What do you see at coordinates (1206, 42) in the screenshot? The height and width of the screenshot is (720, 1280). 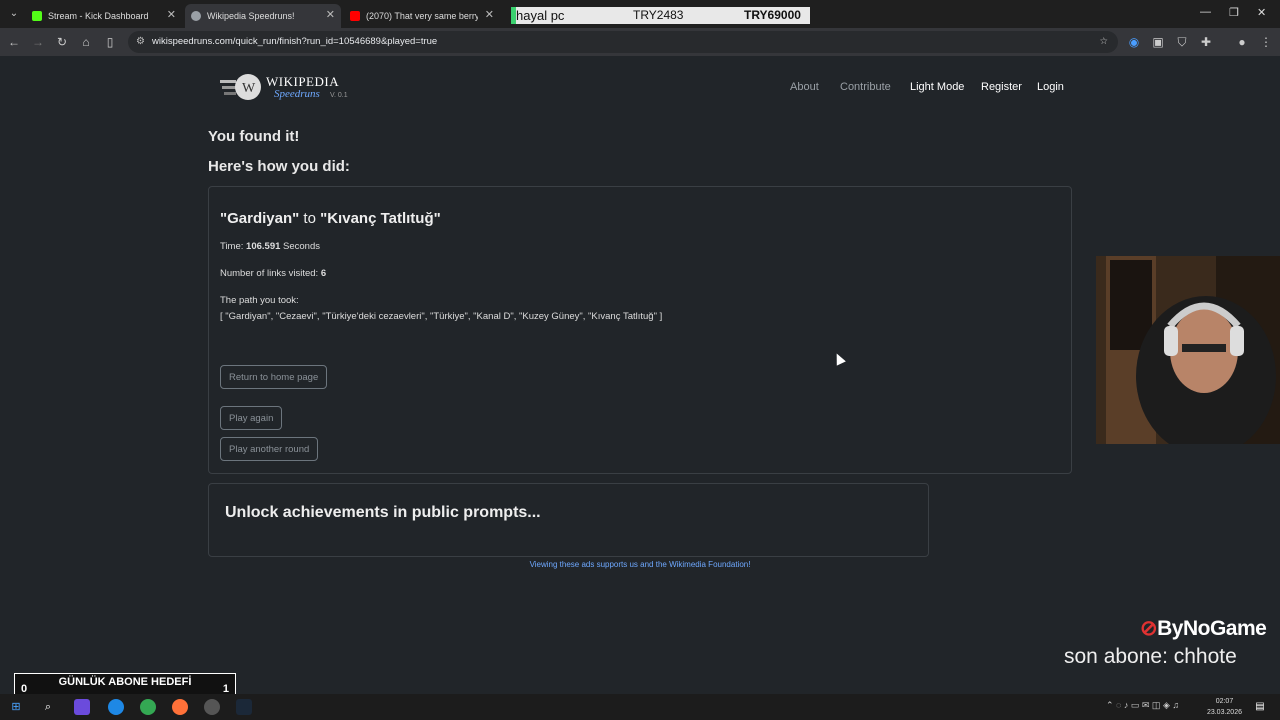 I see `puzzle-icon: ✚` at bounding box center [1206, 42].